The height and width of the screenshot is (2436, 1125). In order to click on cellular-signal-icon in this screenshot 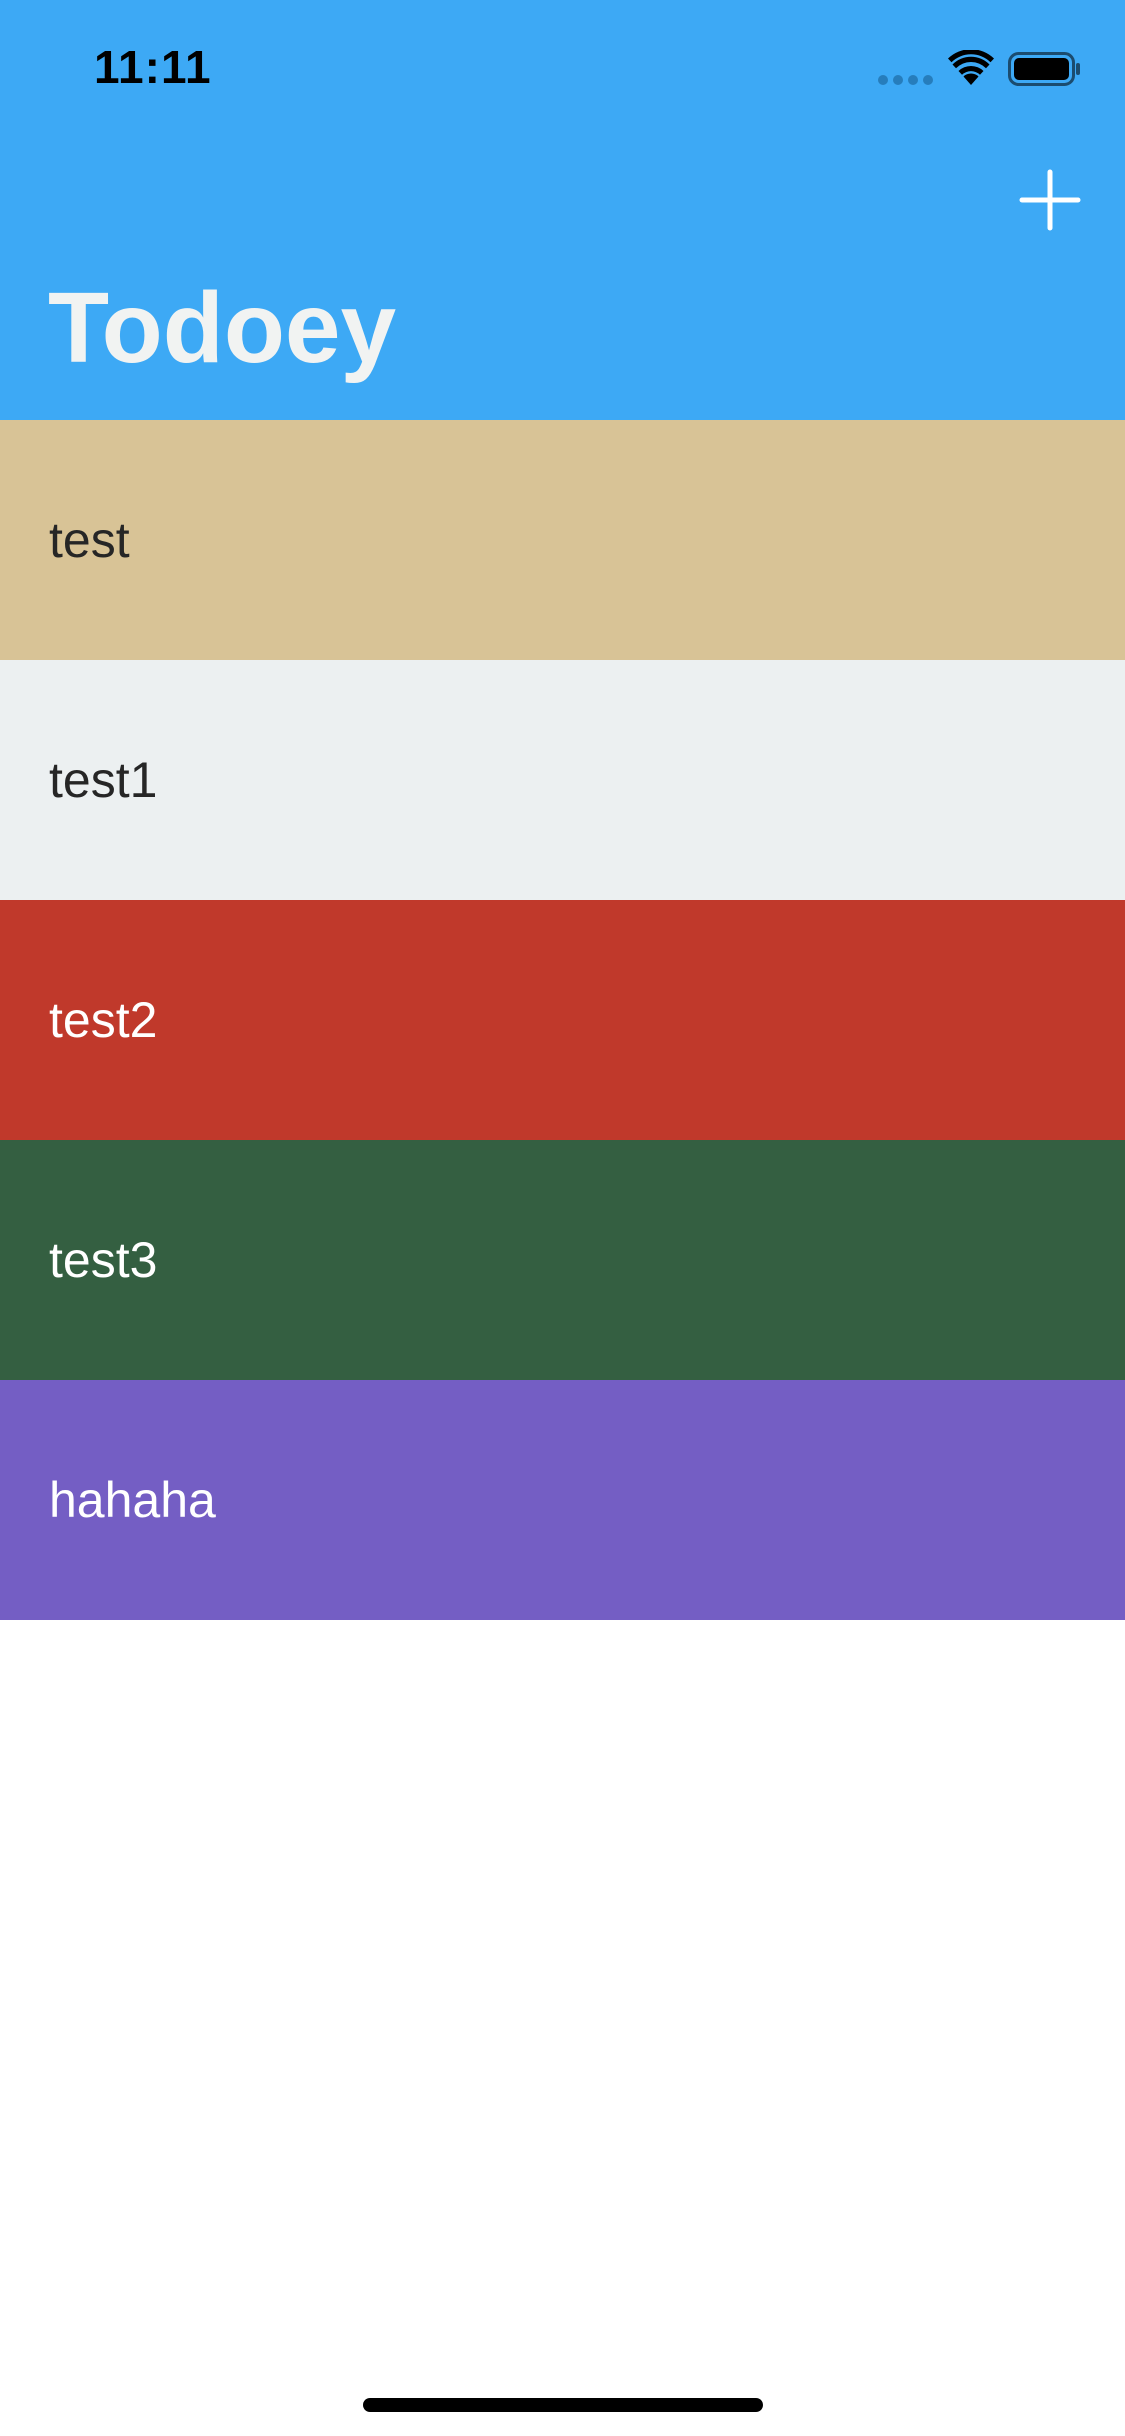, I will do `click(906, 80)`.